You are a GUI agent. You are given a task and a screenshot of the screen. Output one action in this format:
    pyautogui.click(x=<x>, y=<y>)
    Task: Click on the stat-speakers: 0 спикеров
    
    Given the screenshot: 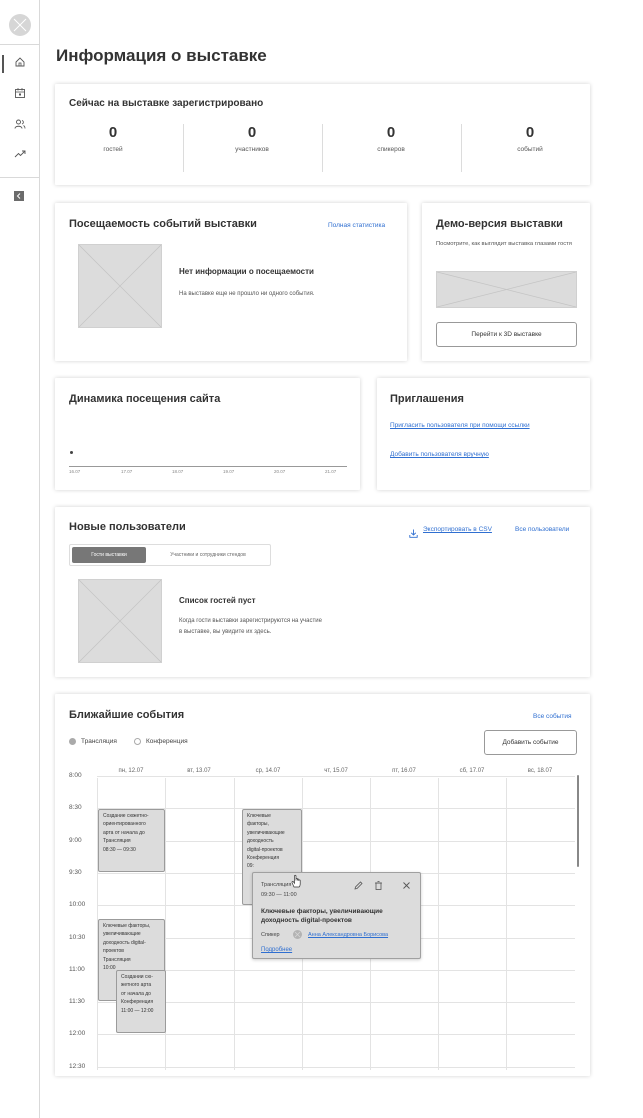 What is the action you would take?
    pyautogui.click(x=391, y=138)
    